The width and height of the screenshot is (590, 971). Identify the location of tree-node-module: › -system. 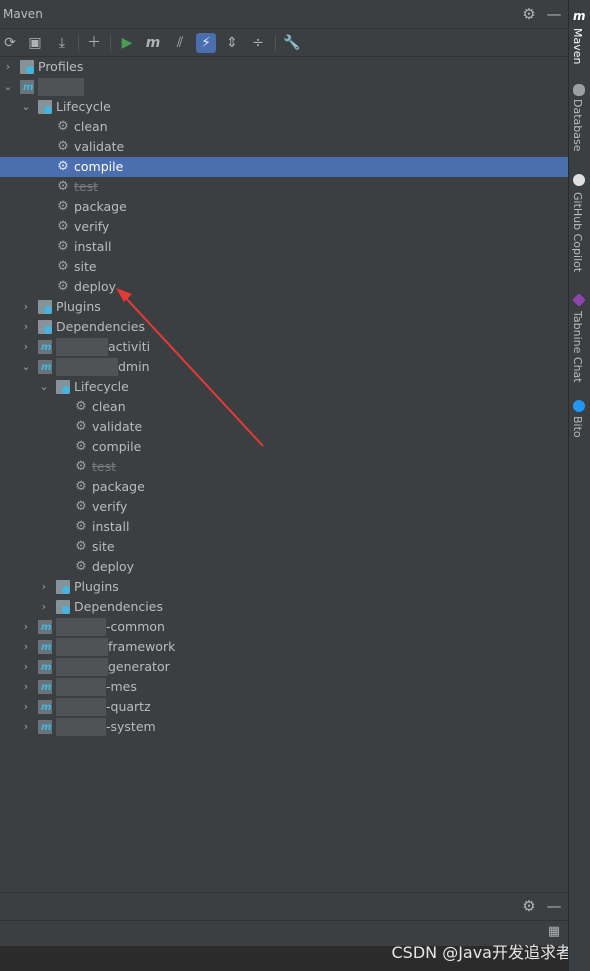
(284, 727).